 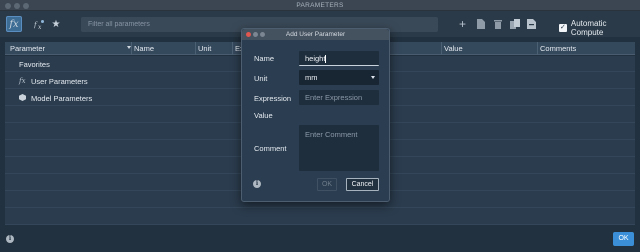 What do you see at coordinates (339, 148) in the screenshot?
I see `comment-textarea: Enter Comment` at bounding box center [339, 148].